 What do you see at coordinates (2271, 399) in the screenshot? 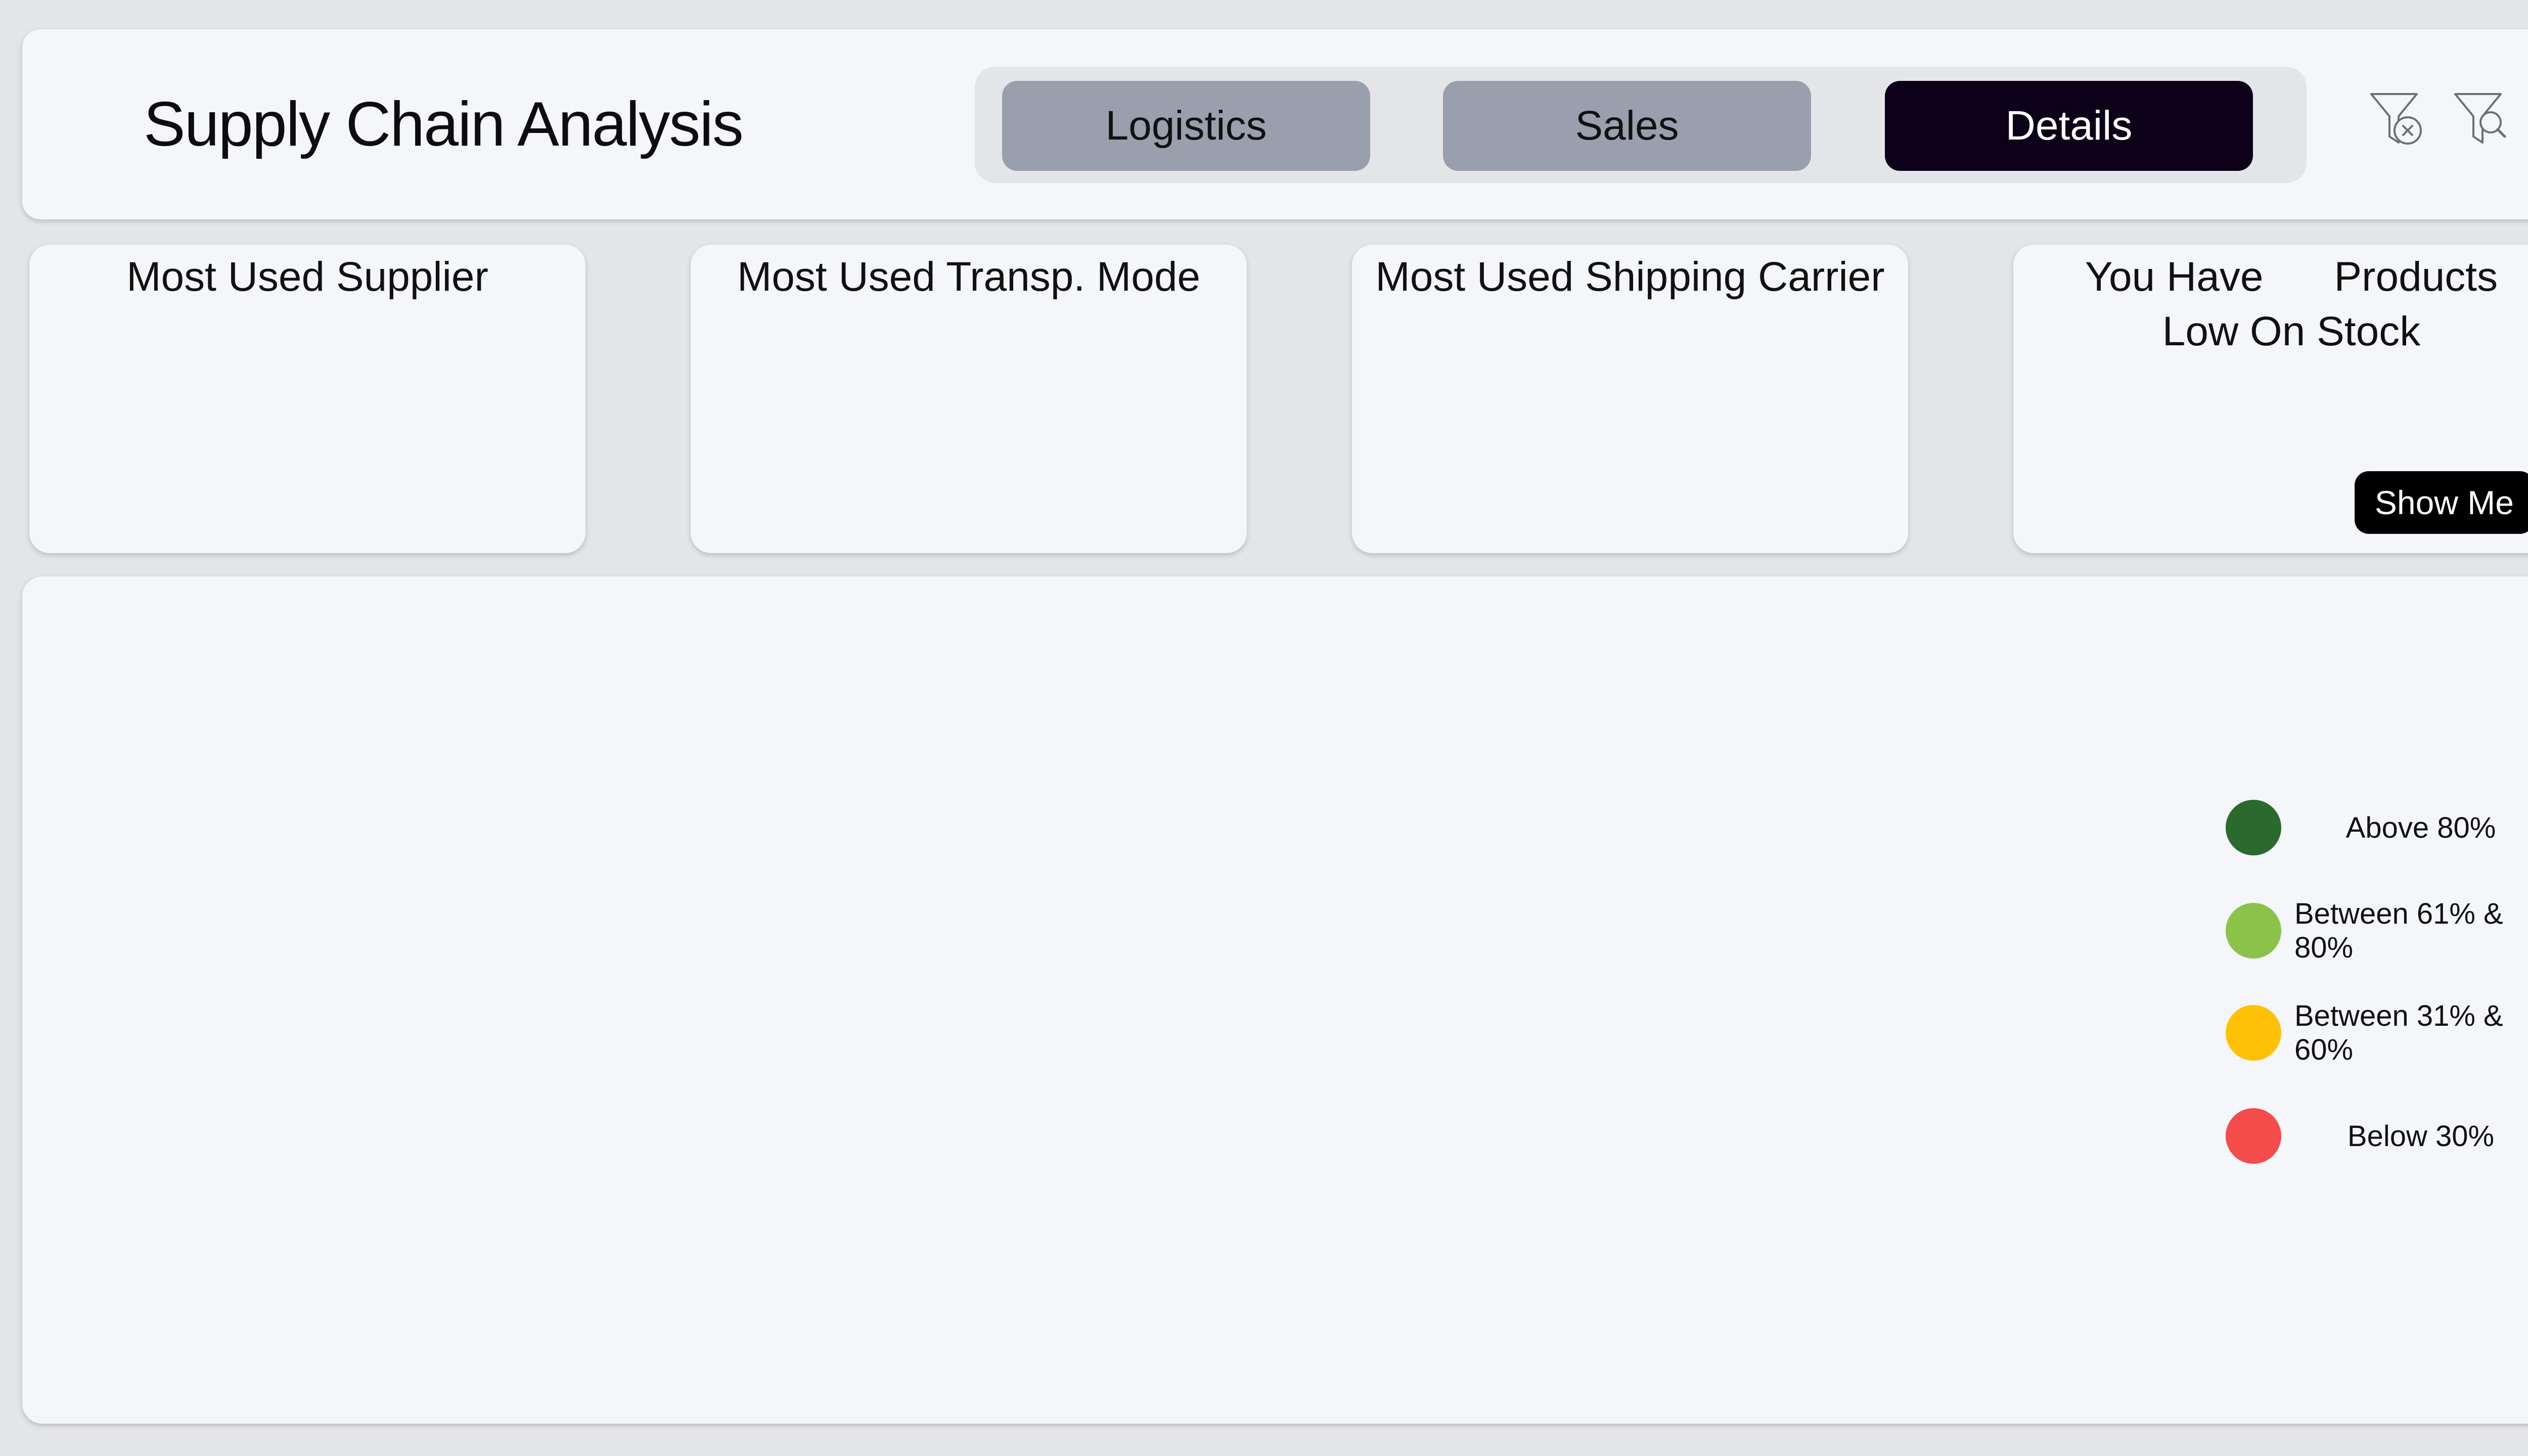
I see `card-low-stock: You Have Products Low On Stock Show Me` at bounding box center [2271, 399].